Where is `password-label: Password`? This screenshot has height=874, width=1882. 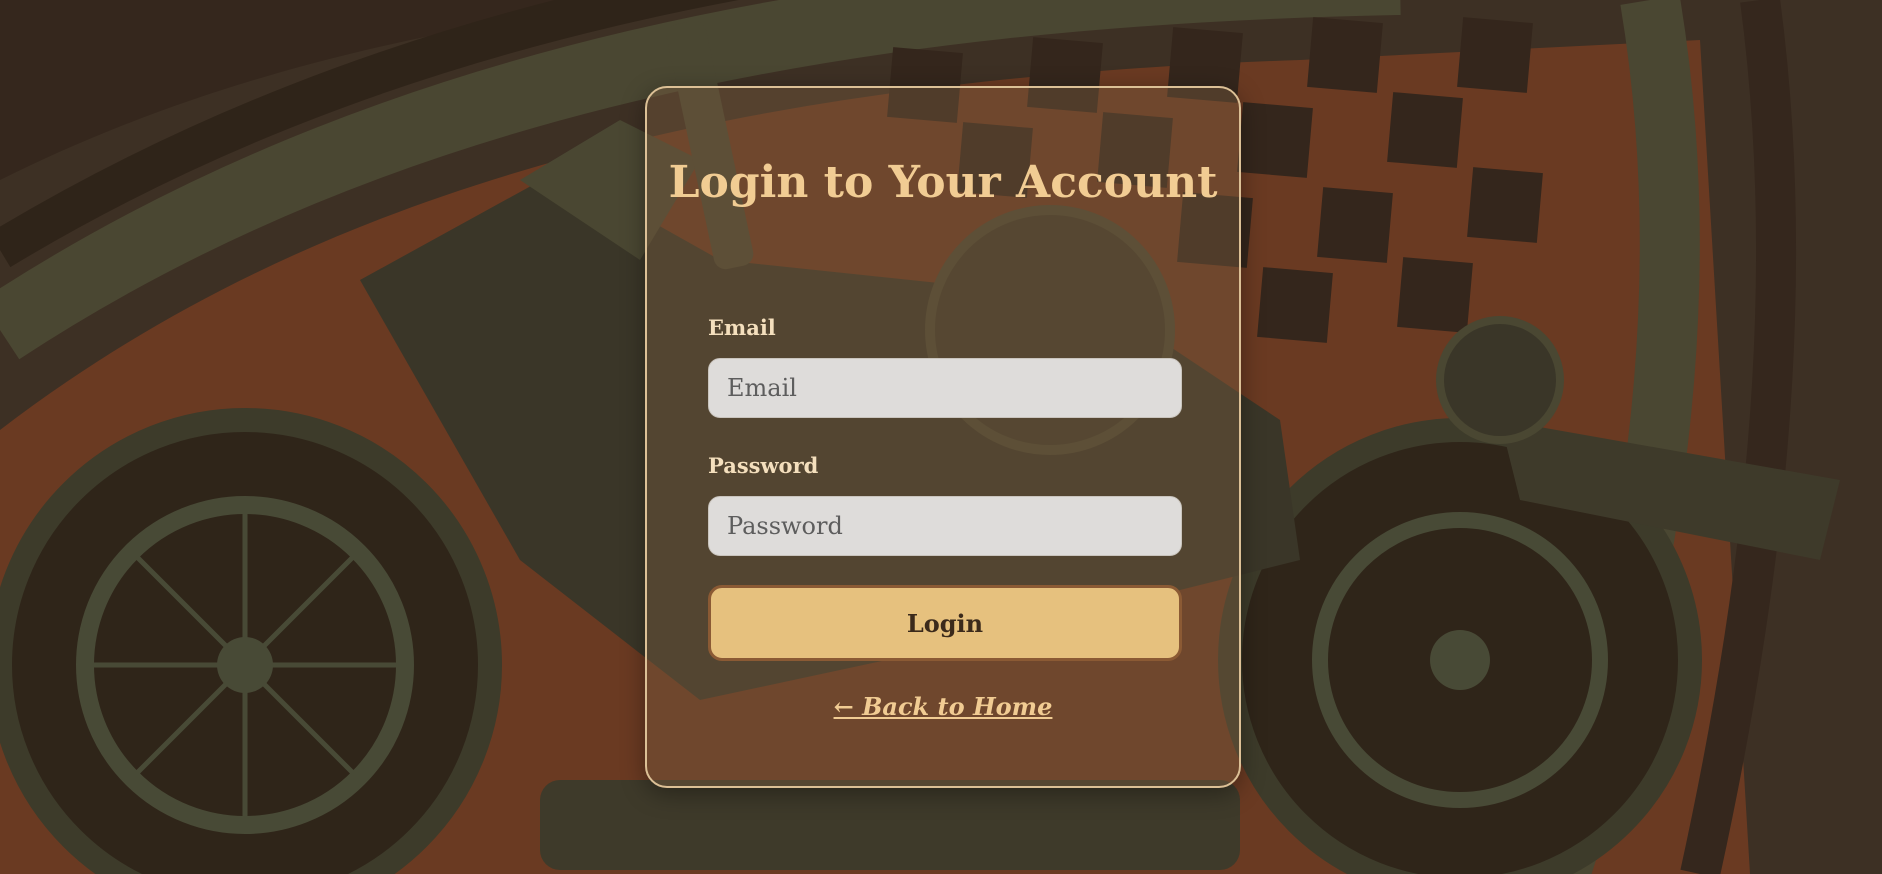 password-label: Password is located at coordinates (763, 465).